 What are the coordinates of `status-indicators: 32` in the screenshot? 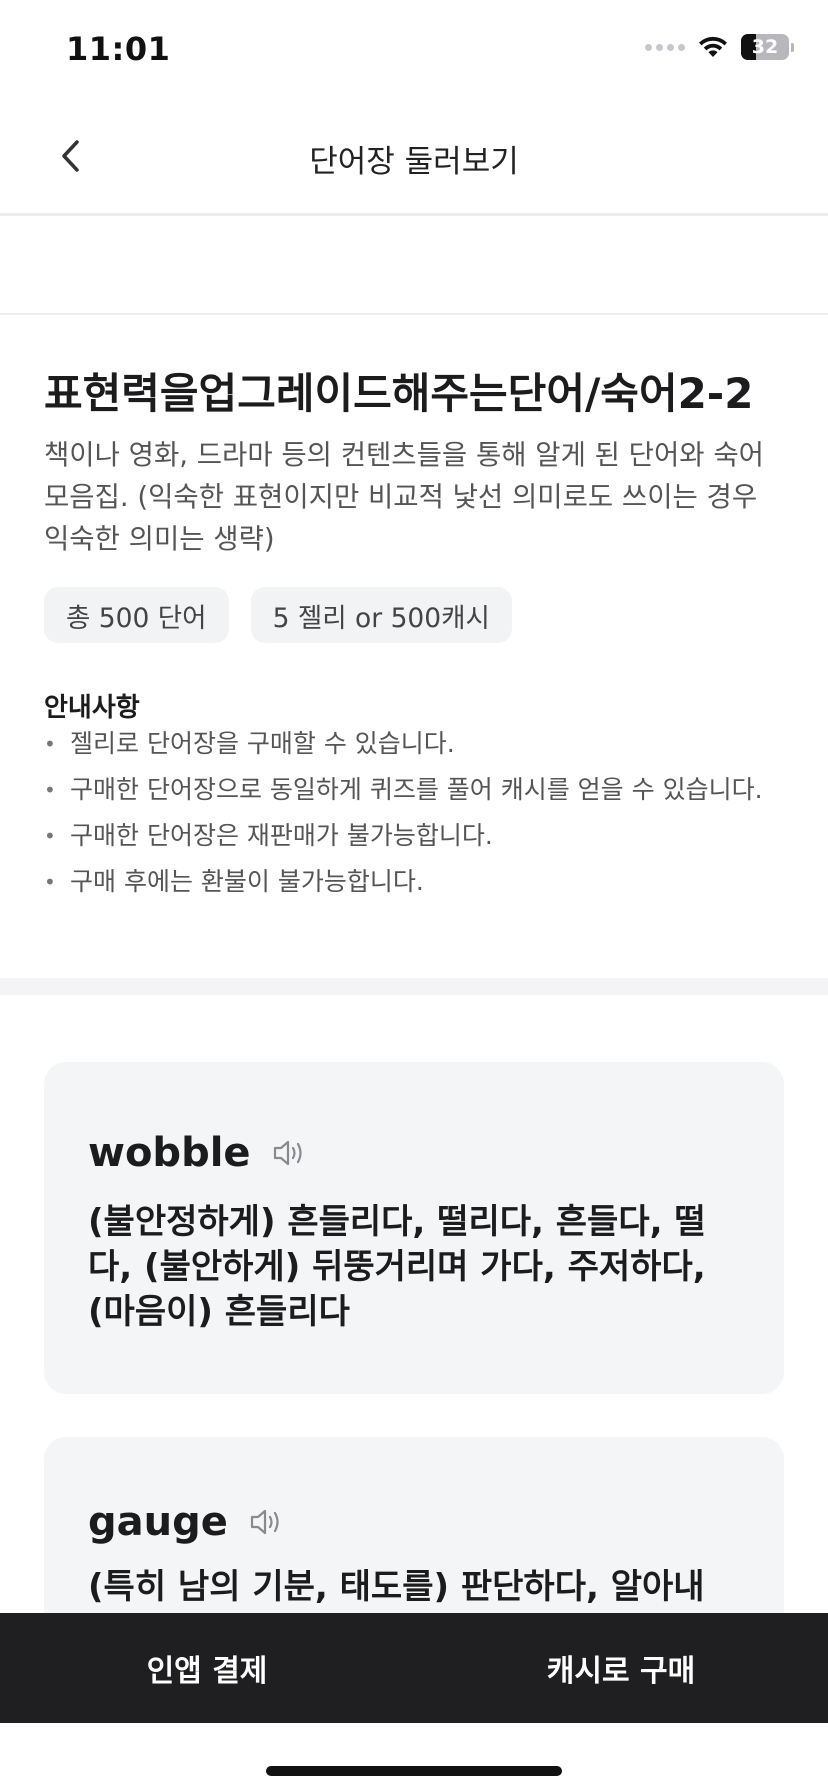 It's located at (719, 47).